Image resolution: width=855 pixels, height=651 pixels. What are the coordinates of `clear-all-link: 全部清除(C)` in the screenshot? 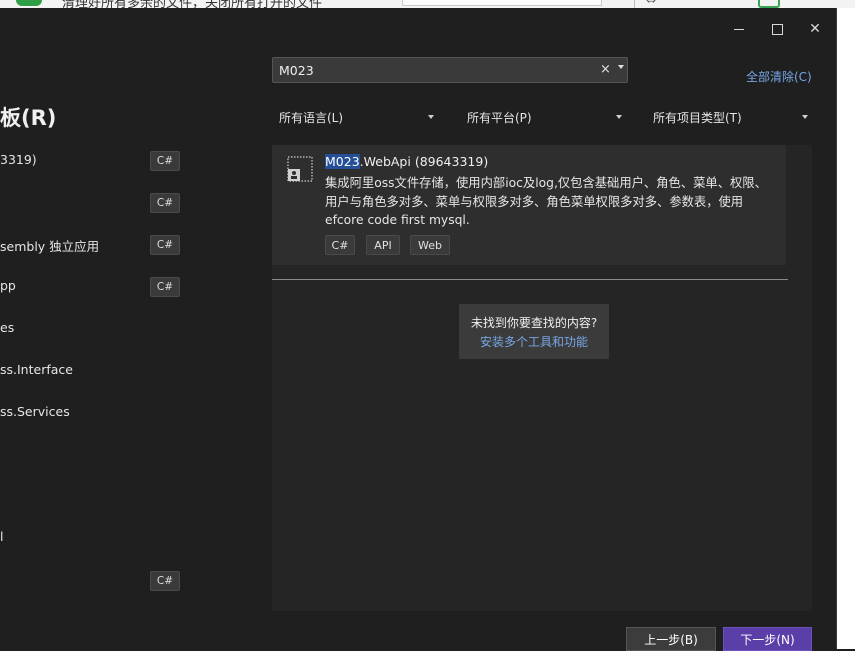 It's located at (779, 76).